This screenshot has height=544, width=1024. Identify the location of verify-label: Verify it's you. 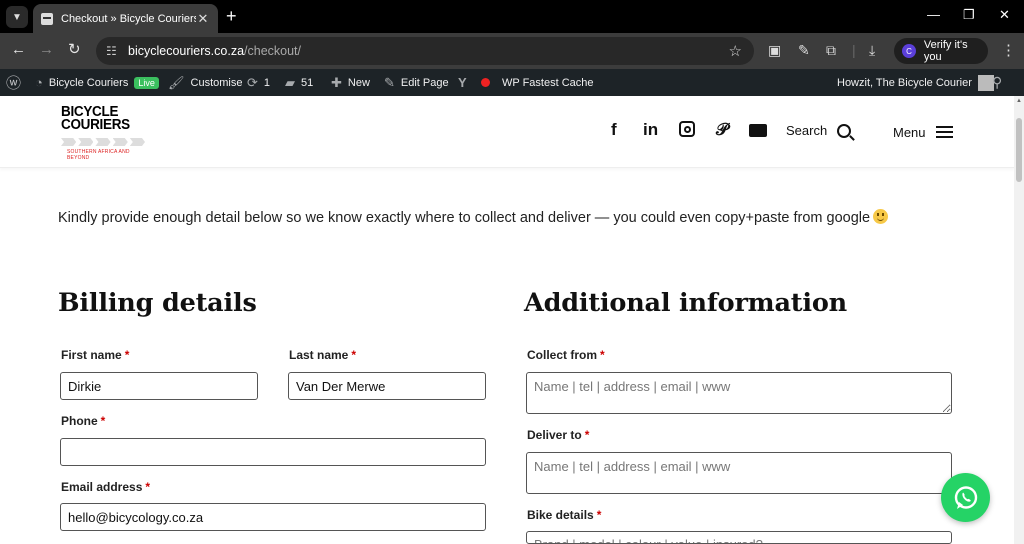
(945, 51).